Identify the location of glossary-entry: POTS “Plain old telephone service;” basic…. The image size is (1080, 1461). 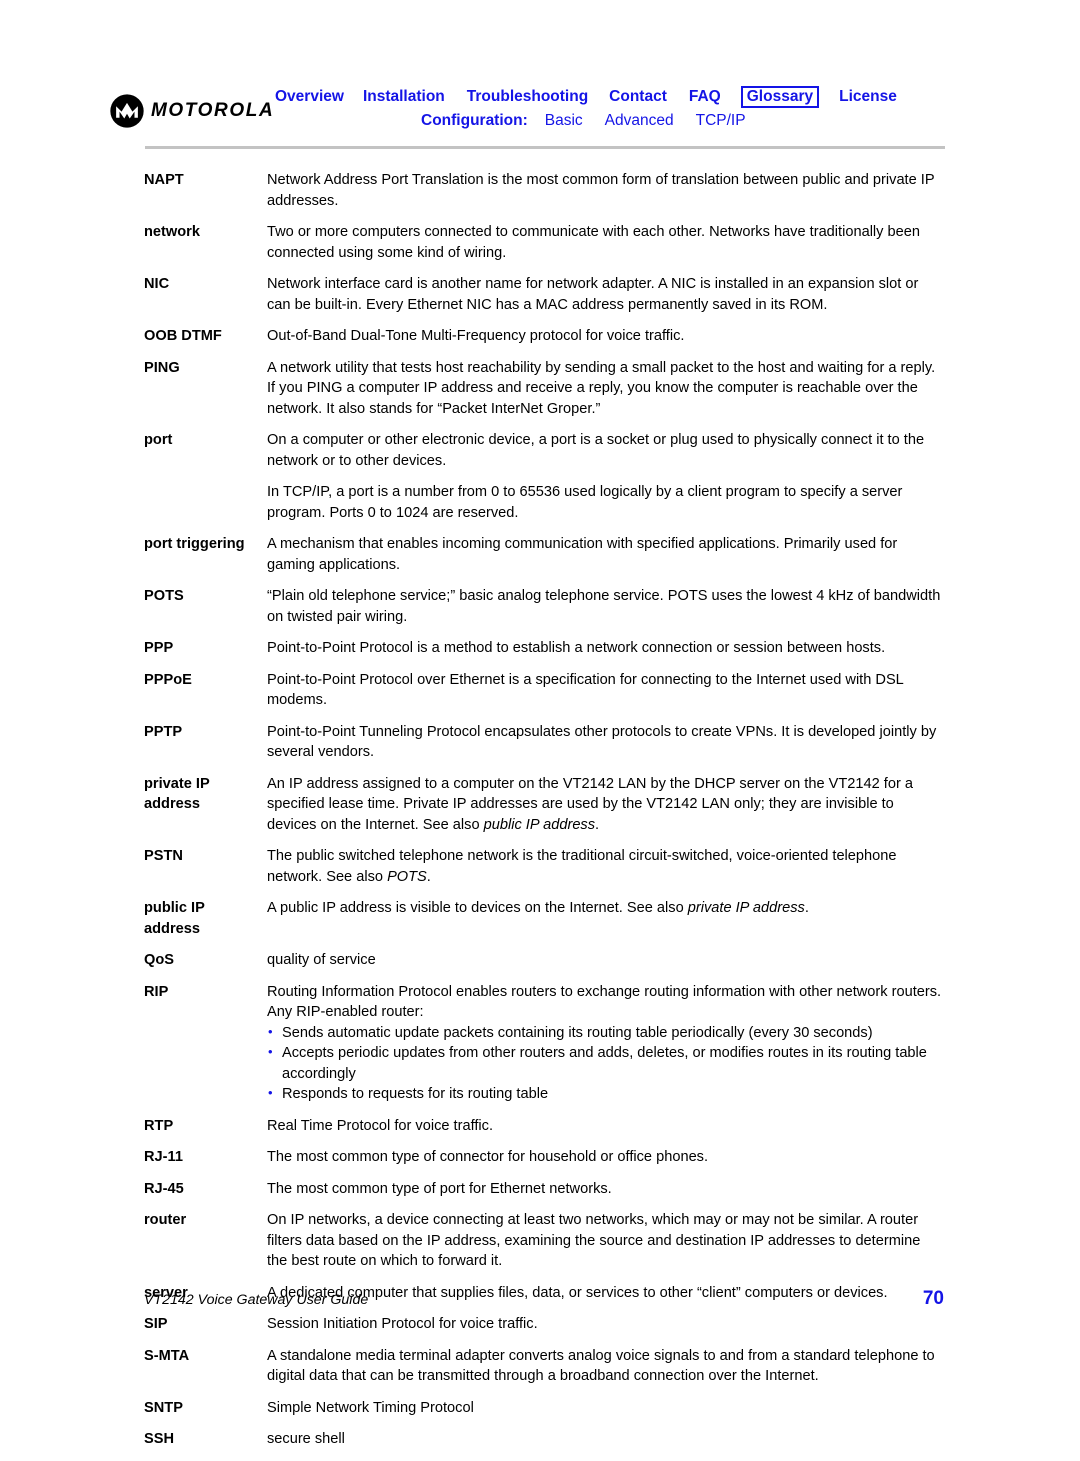
(544, 606).